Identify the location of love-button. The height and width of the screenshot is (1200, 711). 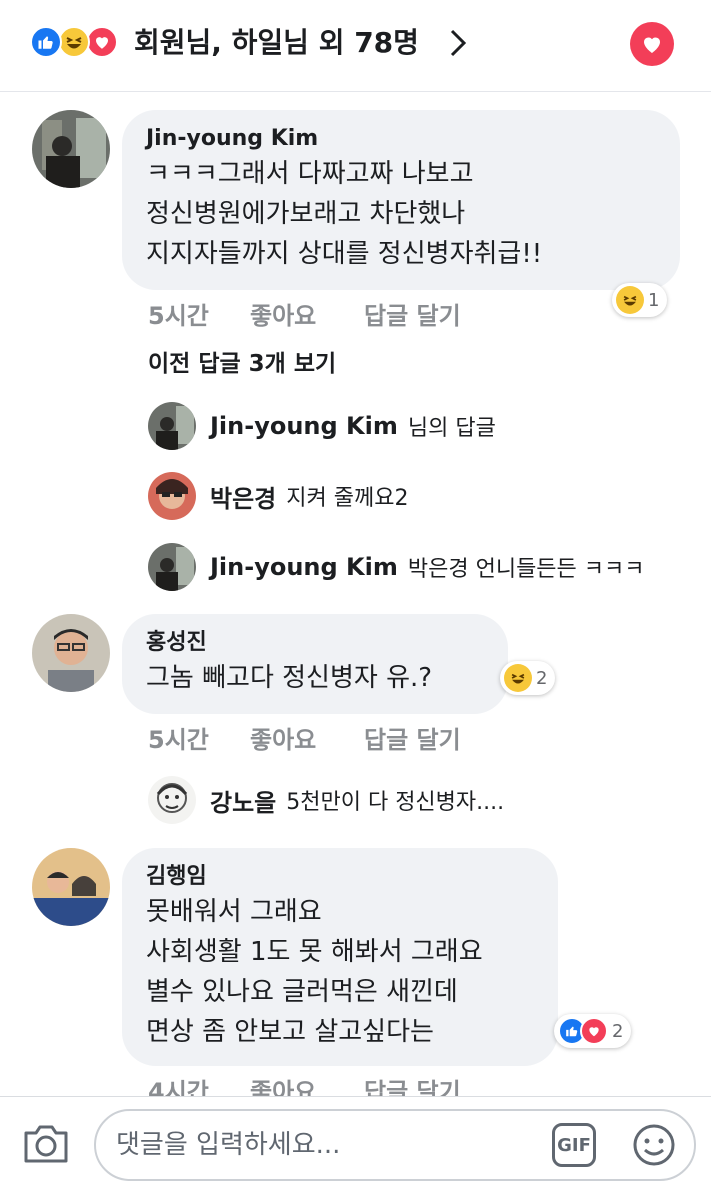
(652, 44).